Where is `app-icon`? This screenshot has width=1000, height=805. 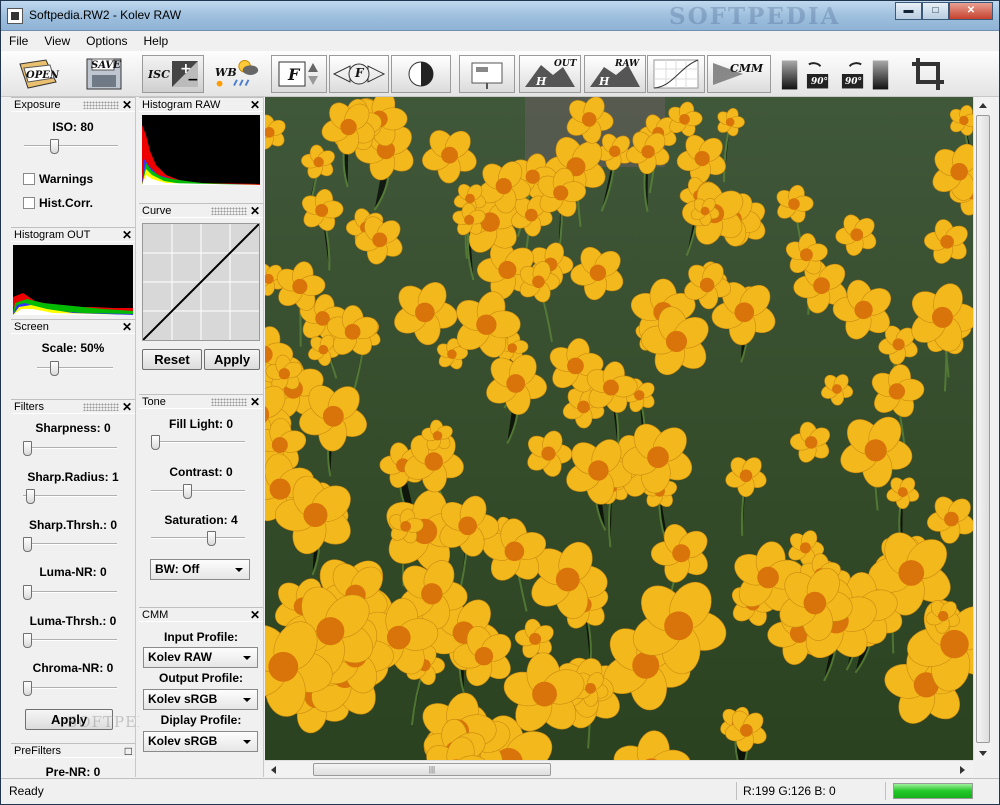 app-icon is located at coordinates (15, 16).